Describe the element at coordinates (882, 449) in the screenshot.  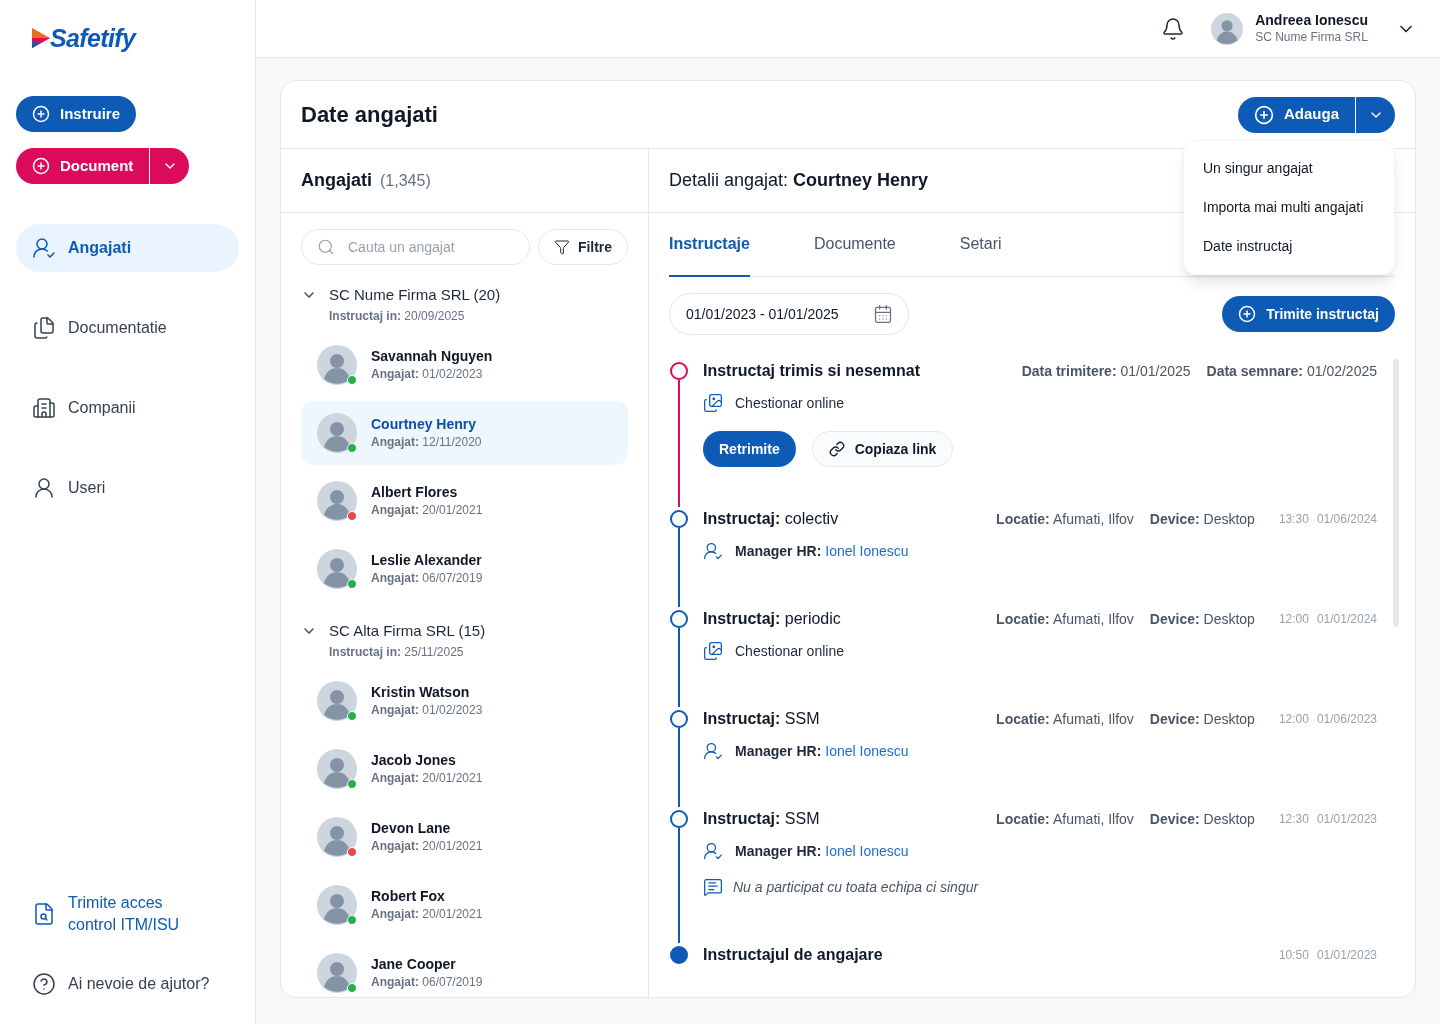
I see `copy-link-button: Copiaza link` at that location.